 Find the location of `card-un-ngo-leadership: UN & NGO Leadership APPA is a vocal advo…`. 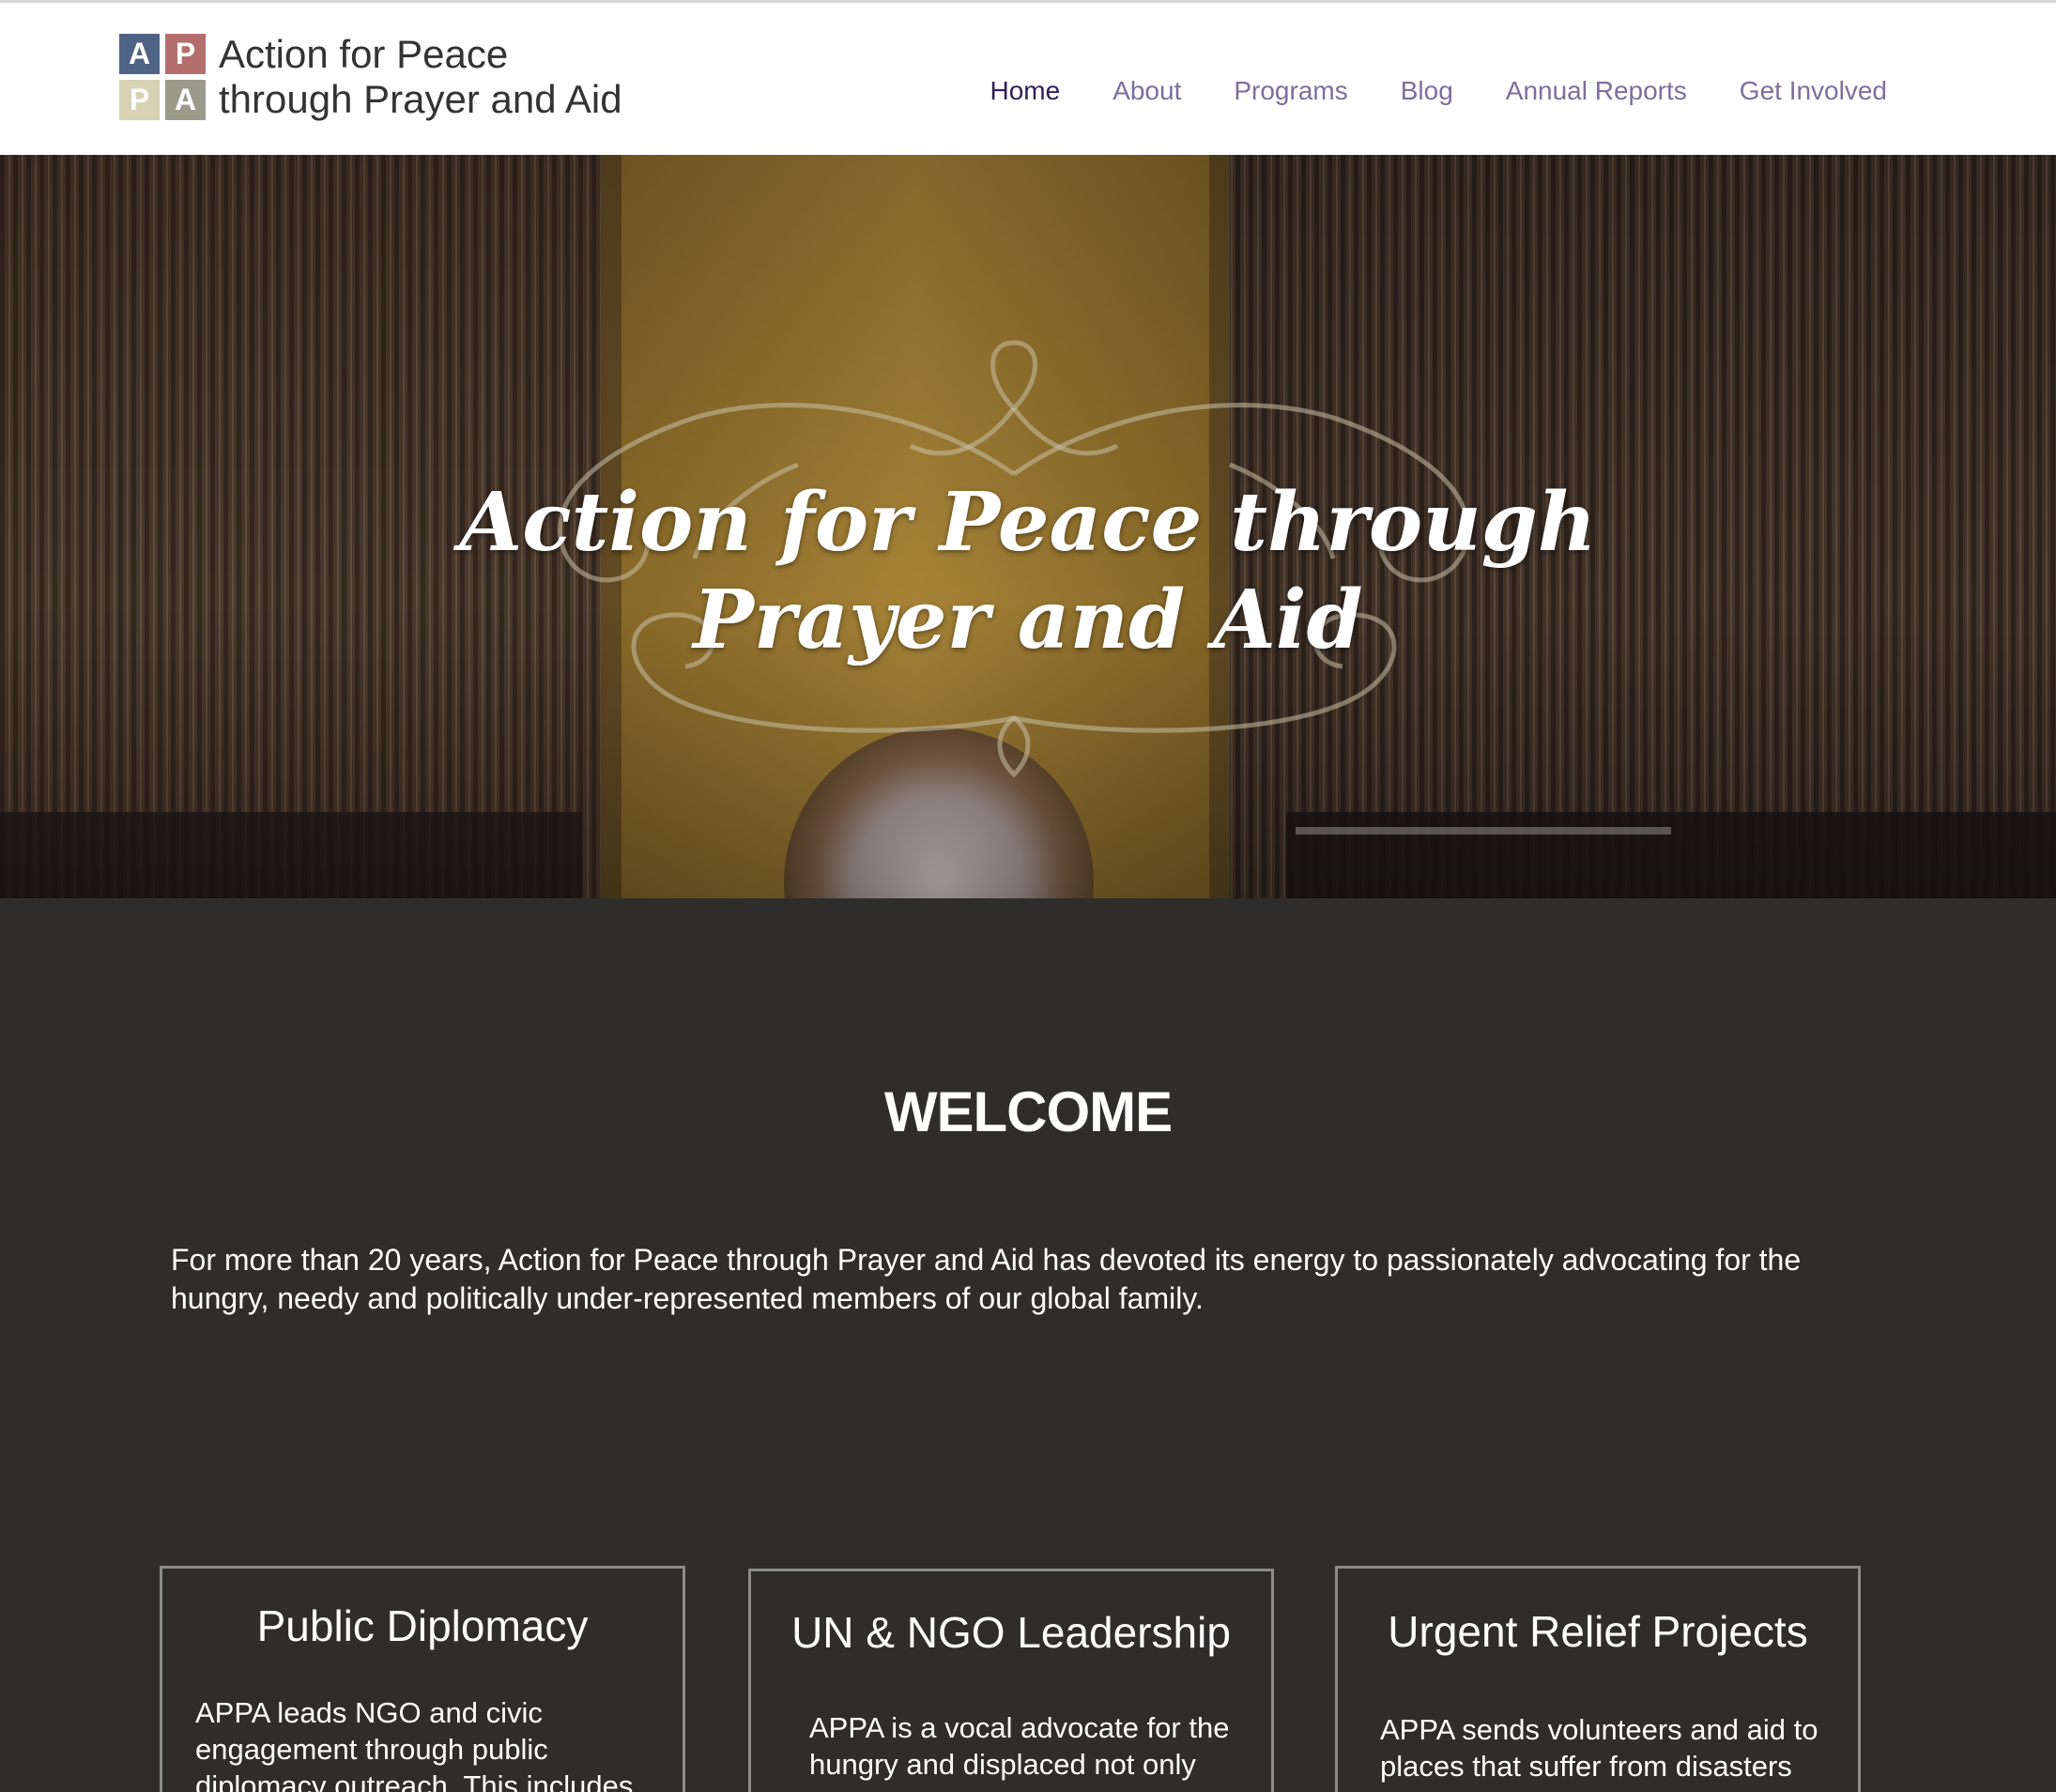

card-un-ngo-leadership: UN & NGO Leadership APPA is a vocal advo… is located at coordinates (1011, 1681).